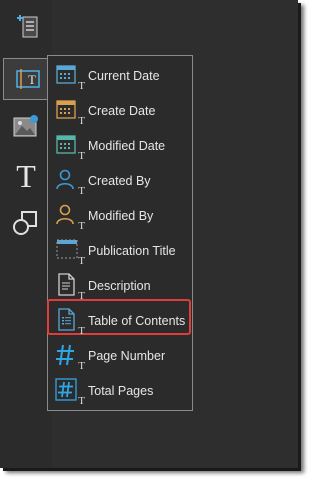 Image resolution: width=320 pixels, height=489 pixels. I want to click on menu-item-modified-date: T Modified Date, so click(120, 145).